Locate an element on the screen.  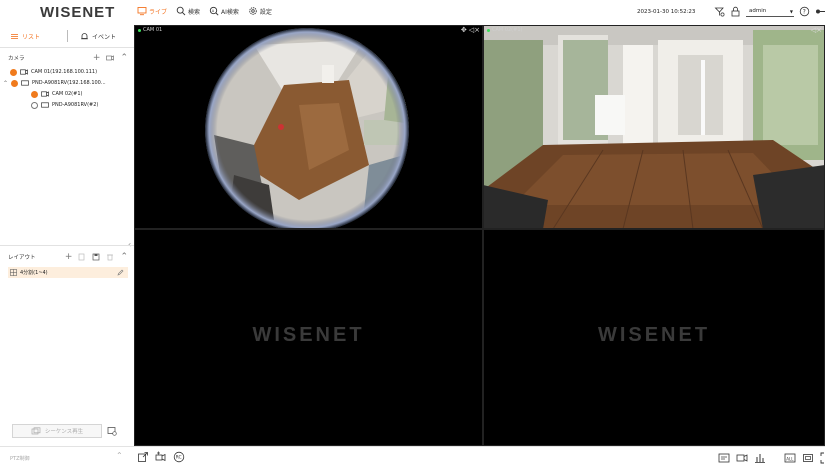
tab-list: リスト is located at coordinates (25, 36).